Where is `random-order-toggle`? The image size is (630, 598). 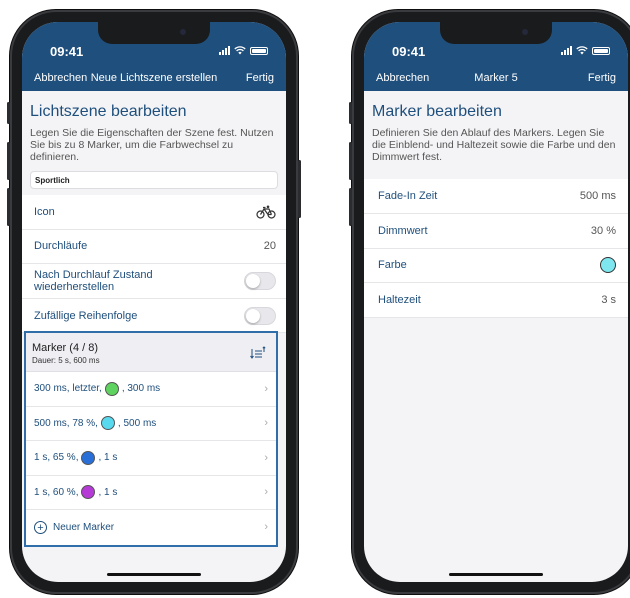 random-order-toggle is located at coordinates (260, 315).